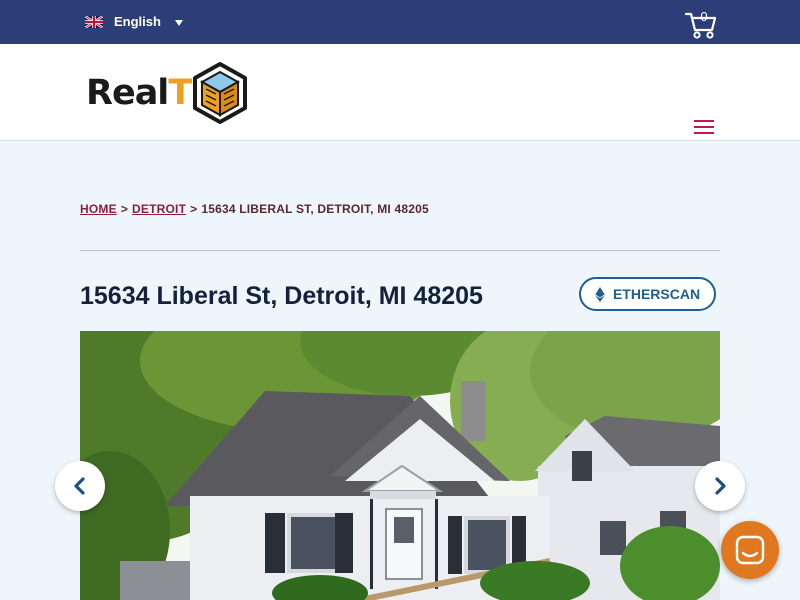  I want to click on chat-launcher-button, so click(750, 550).